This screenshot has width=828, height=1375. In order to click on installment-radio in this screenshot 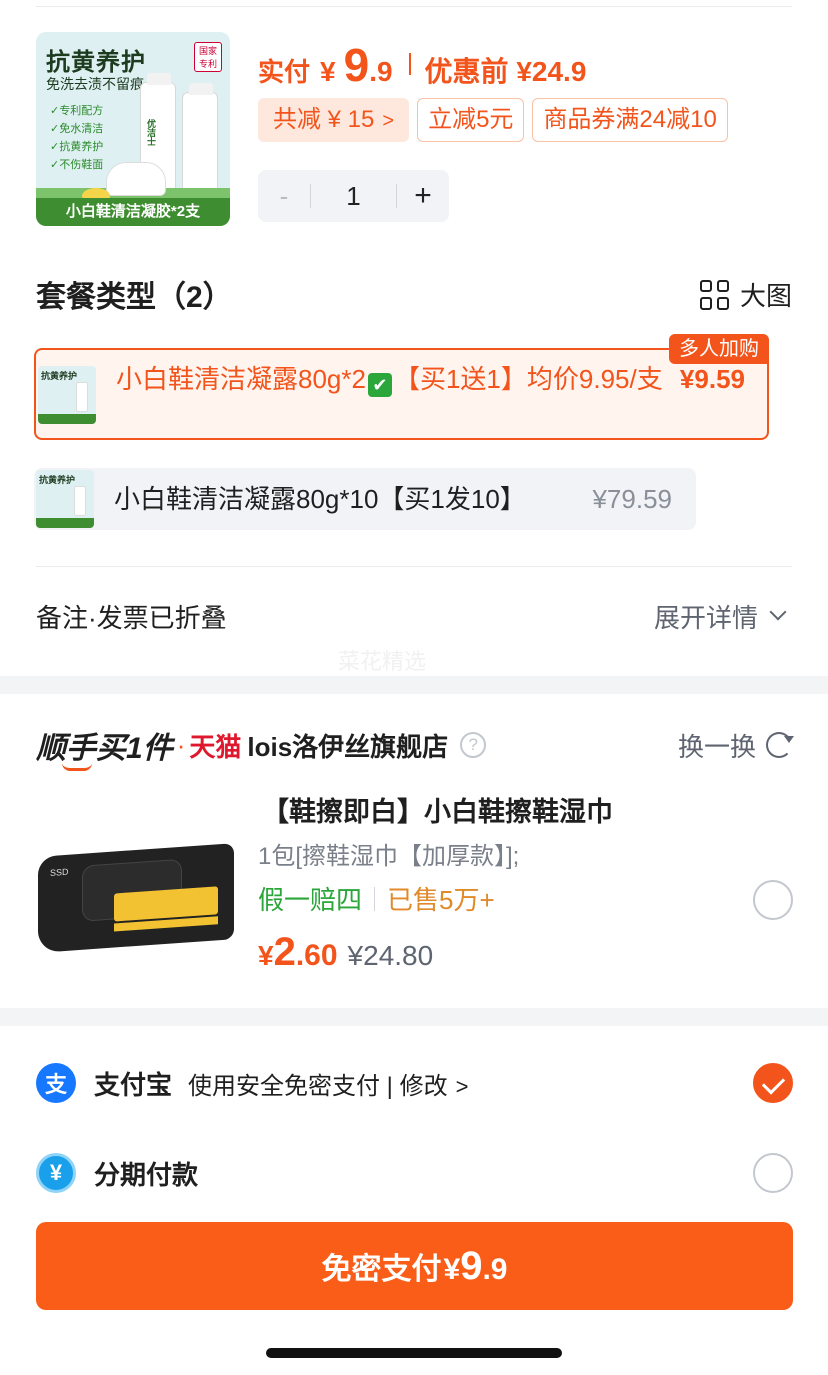, I will do `click(773, 1173)`.